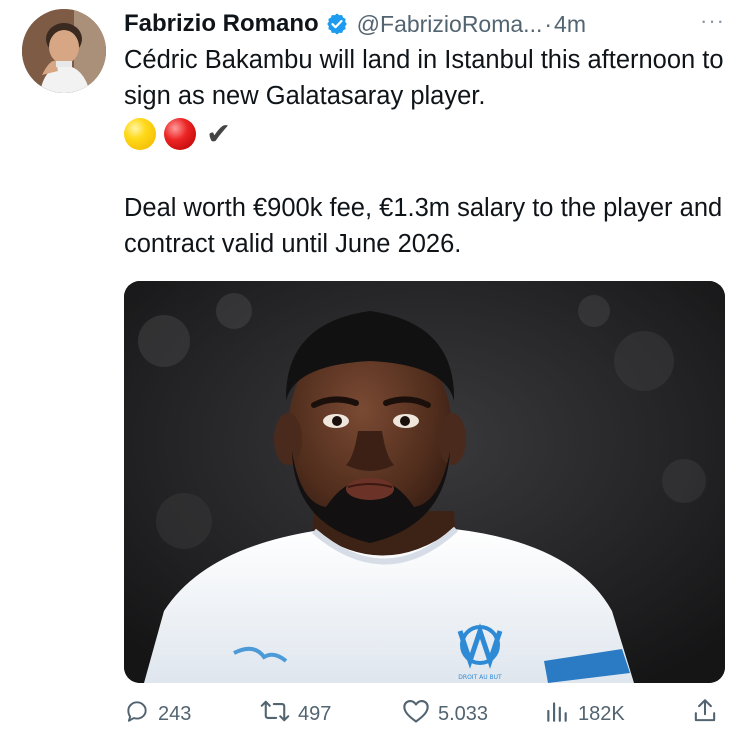  Describe the element at coordinates (601, 713) in the screenshot. I see `views-count: 182K` at that location.